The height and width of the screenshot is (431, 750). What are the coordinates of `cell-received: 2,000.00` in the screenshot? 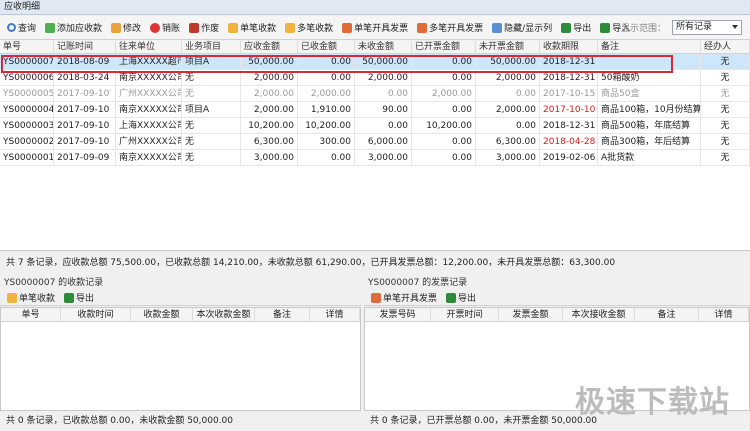 It's located at (326, 93).